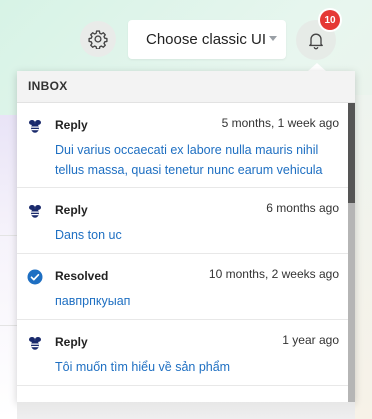 The image size is (372, 419). Describe the element at coordinates (273, 274) in the screenshot. I see `notification-time: 10 months, 2 weeks ago` at that location.